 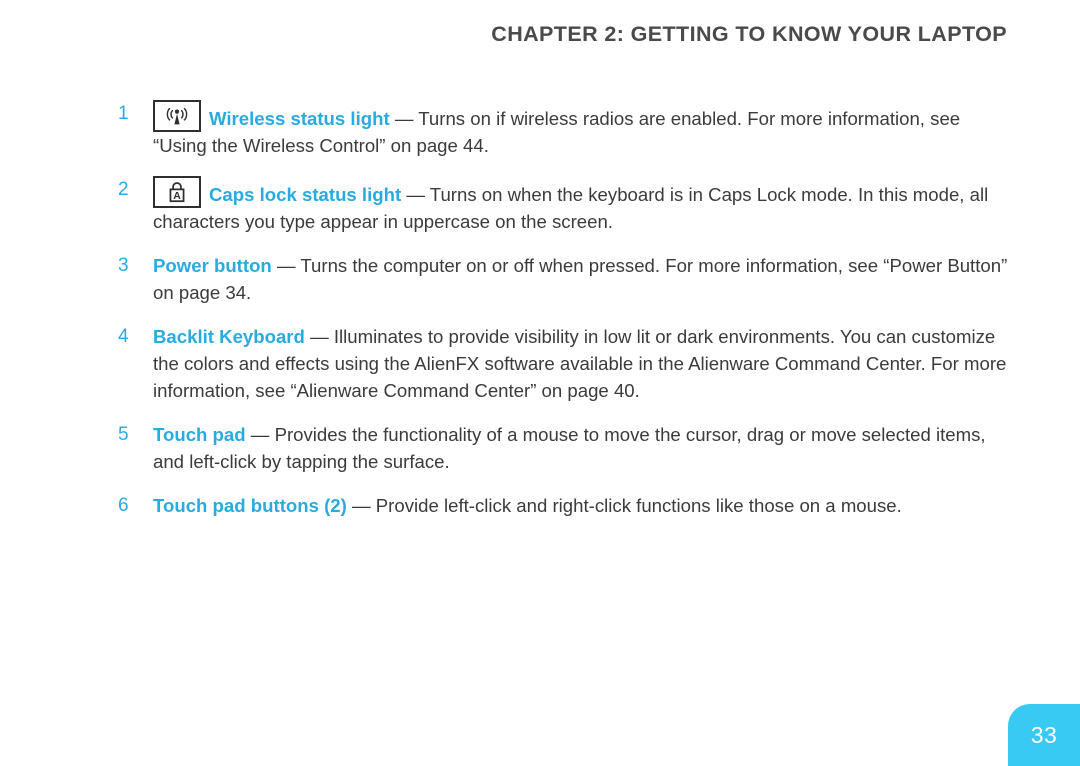 What do you see at coordinates (123, 265) in the screenshot?
I see `list-item-number: 3` at bounding box center [123, 265].